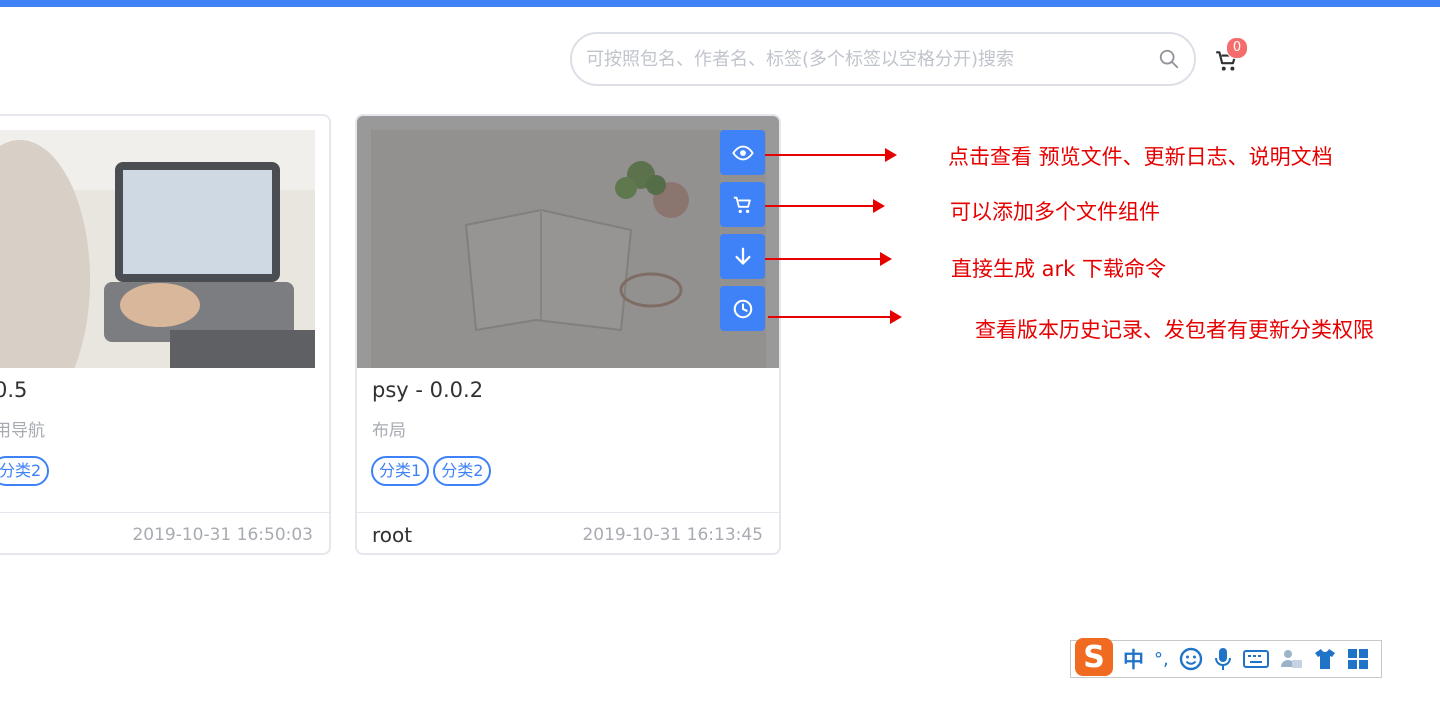 Image resolution: width=1440 pixels, height=721 pixels. What do you see at coordinates (389, 431) in the screenshot?
I see `package-description: 布局` at bounding box center [389, 431].